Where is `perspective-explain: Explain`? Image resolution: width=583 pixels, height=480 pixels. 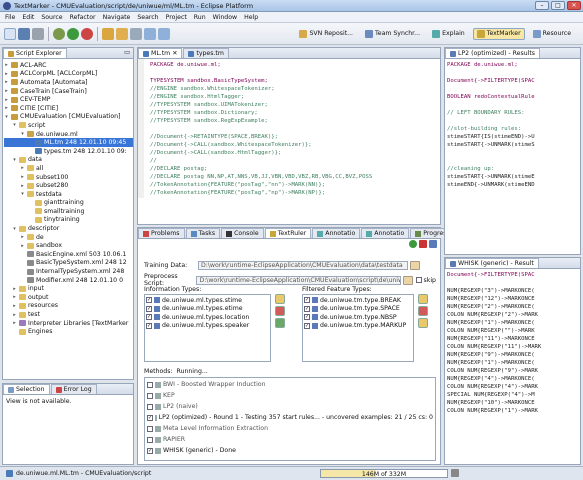 perspective-explain: Explain is located at coordinates (448, 34).